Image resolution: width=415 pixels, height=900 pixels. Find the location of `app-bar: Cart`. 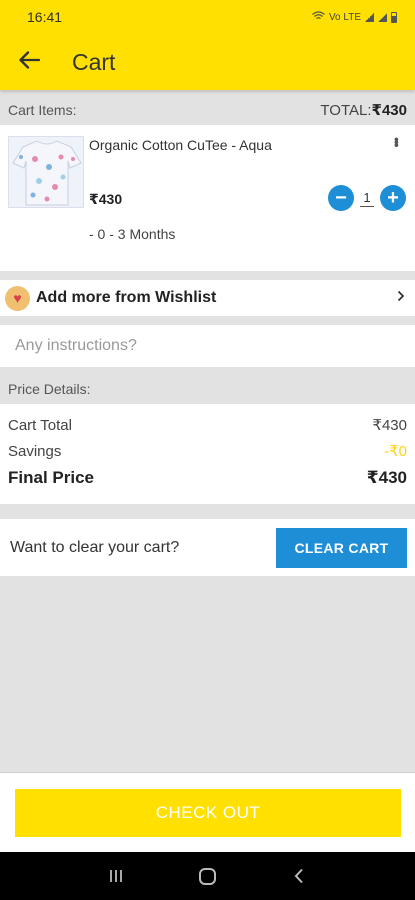

app-bar: Cart is located at coordinates (207, 62).